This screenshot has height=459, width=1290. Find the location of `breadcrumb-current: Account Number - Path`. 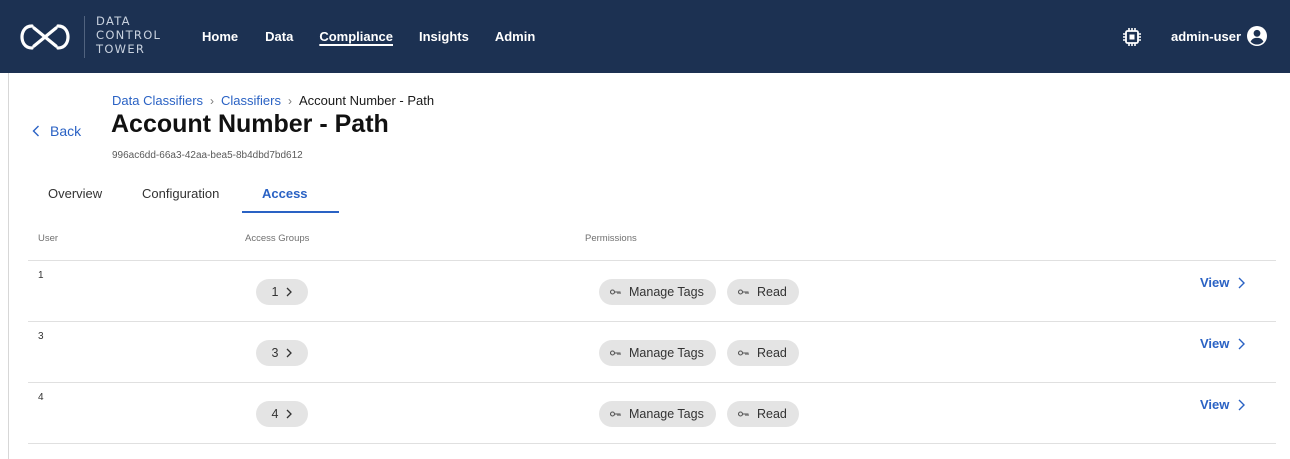

breadcrumb-current: Account Number - Path is located at coordinates (367, 100).